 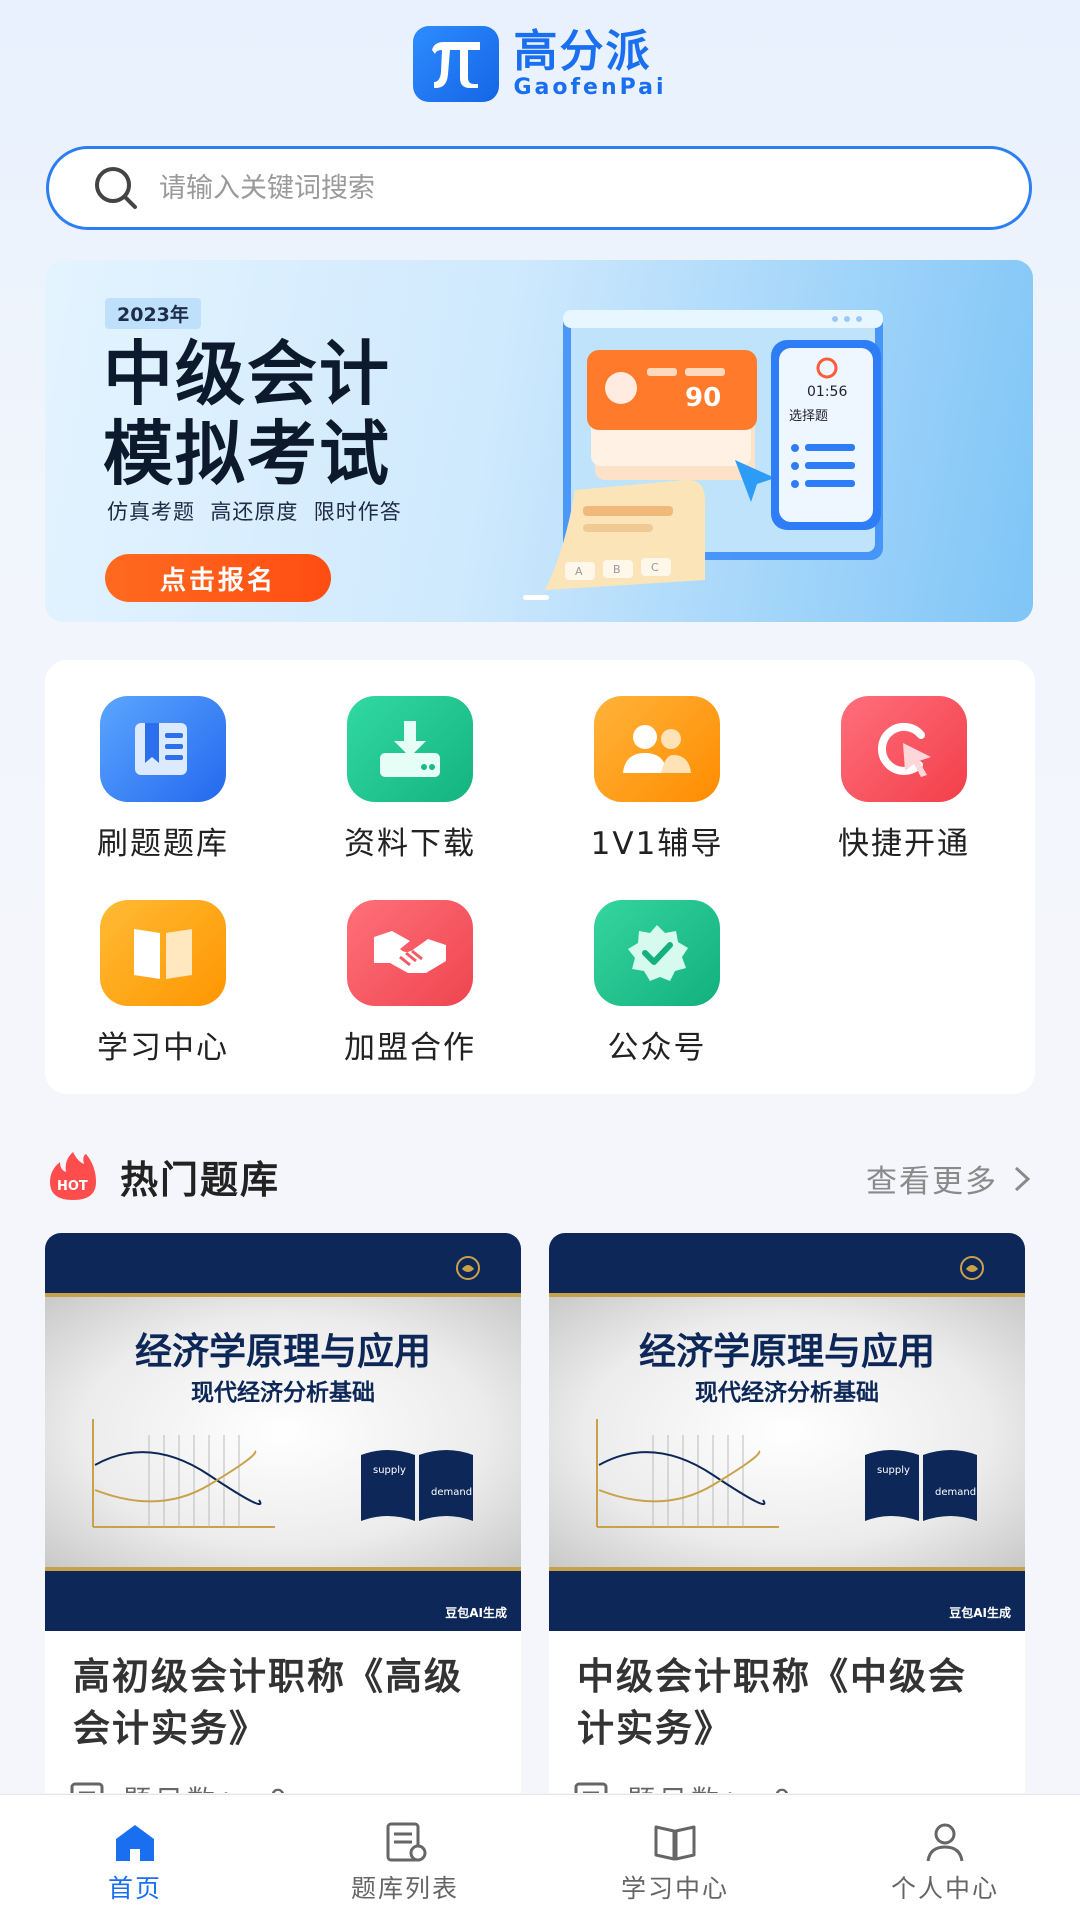 I want to click on nav-item-question-list: 题库列表, so click(x=405, y=1857).